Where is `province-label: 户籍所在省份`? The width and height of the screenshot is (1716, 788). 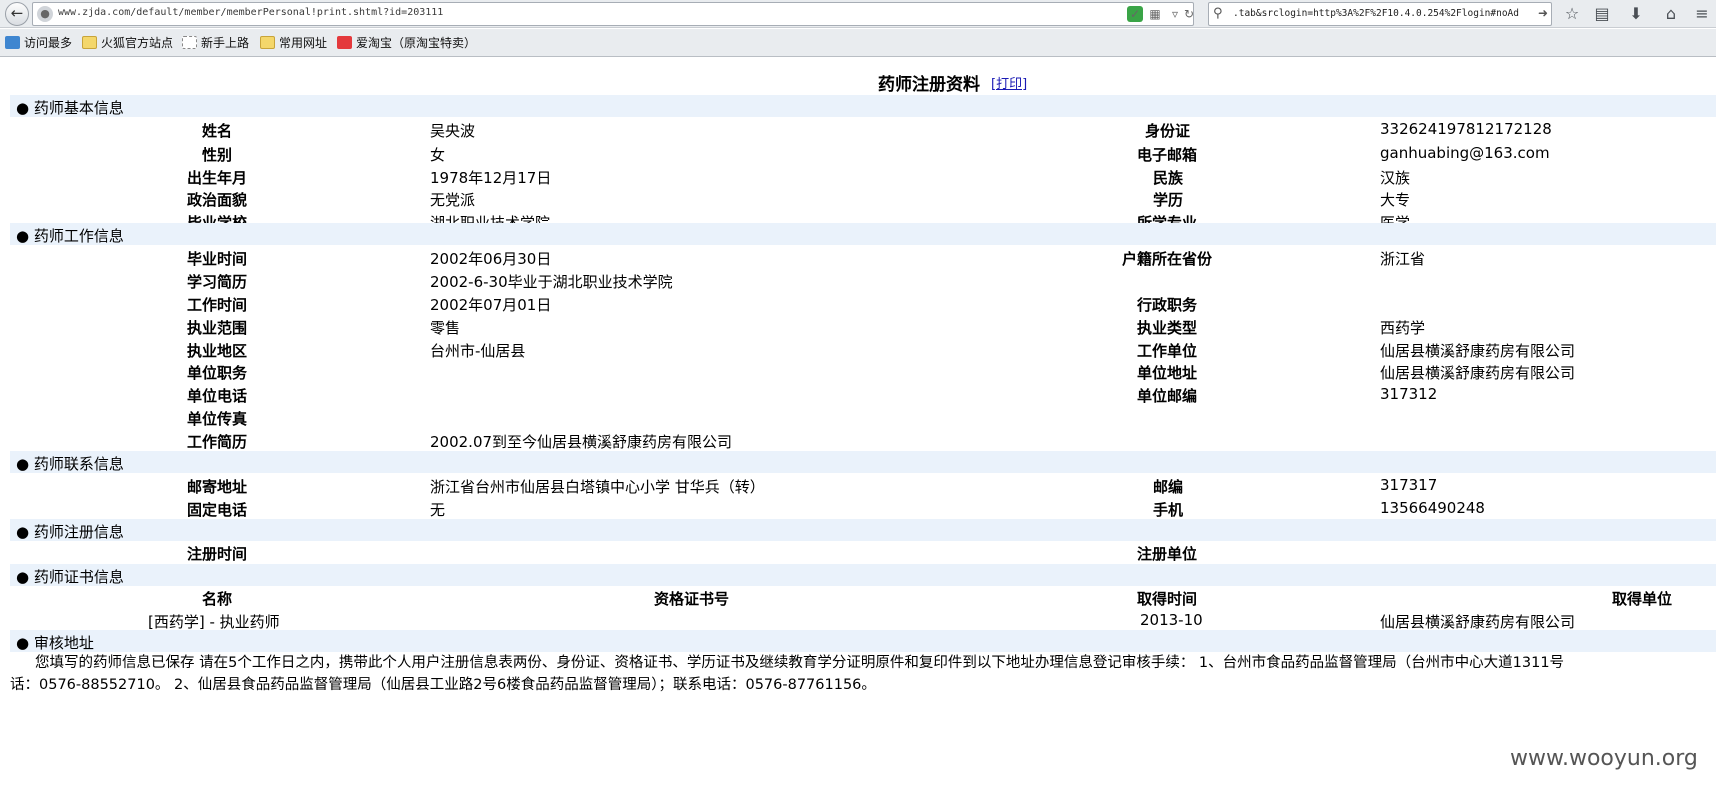
province-label: 户籍所在省份 is located at coordinates (1167, 259).